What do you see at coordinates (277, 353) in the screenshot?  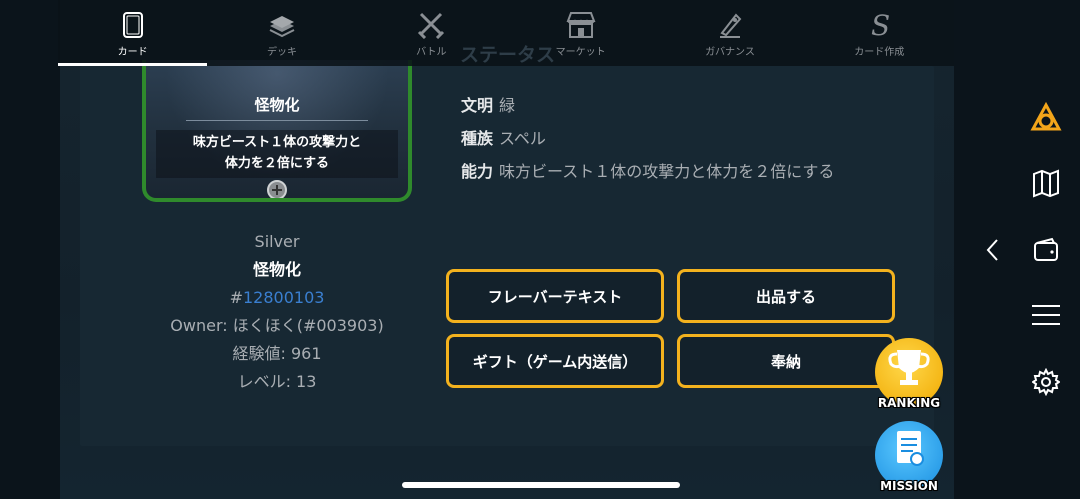 I see `exp-text: 経験値: 961` at bounding box center [277, 353].